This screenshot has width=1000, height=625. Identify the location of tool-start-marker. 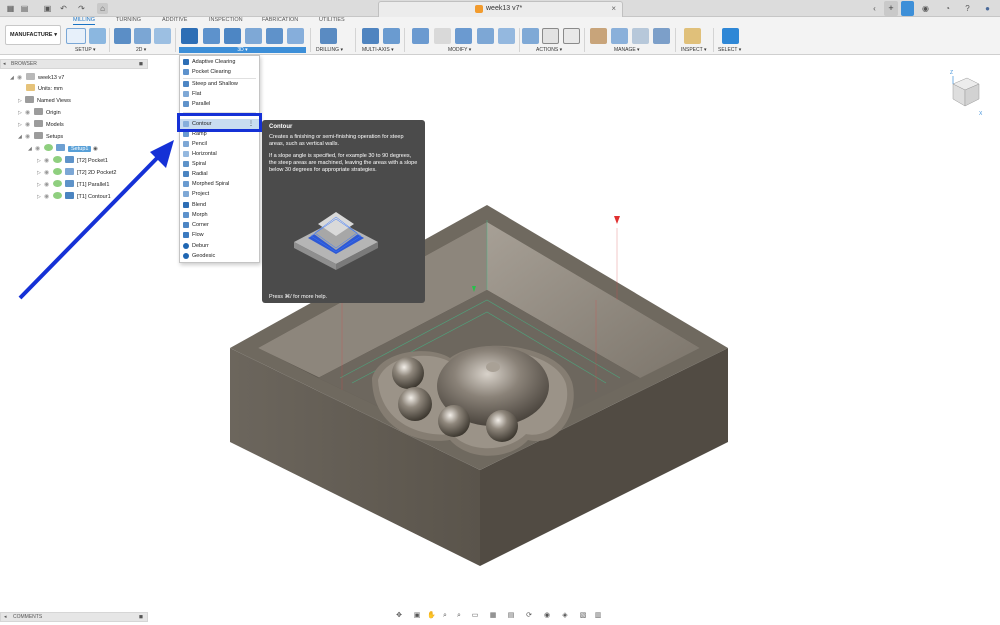
(617, 220).